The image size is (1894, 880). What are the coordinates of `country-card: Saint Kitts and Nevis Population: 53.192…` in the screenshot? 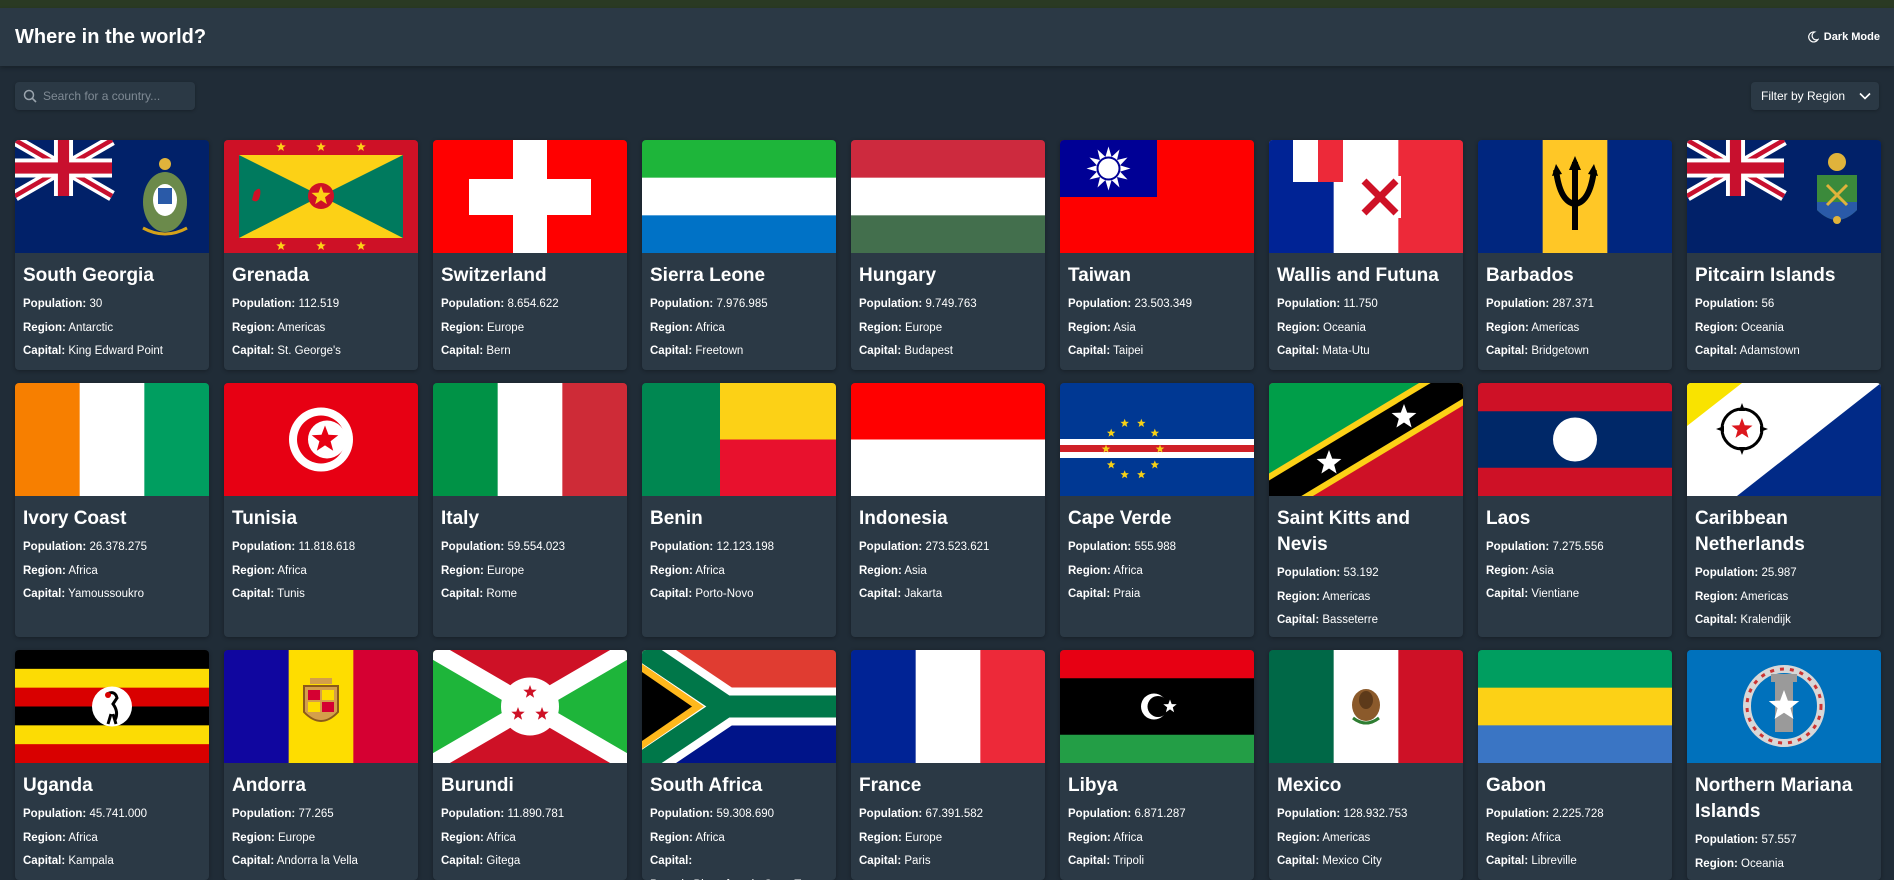 It's located at (1366, 510).